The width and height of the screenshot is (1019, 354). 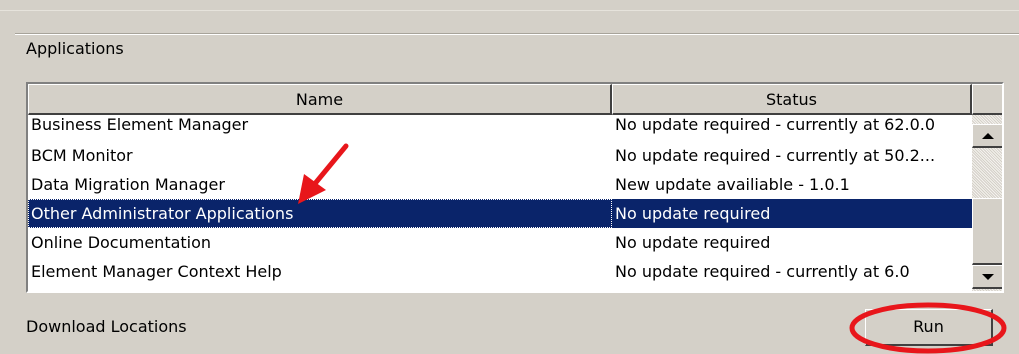 I want to click on download-locations-label: Download Locations, so click(x=106, y=326).